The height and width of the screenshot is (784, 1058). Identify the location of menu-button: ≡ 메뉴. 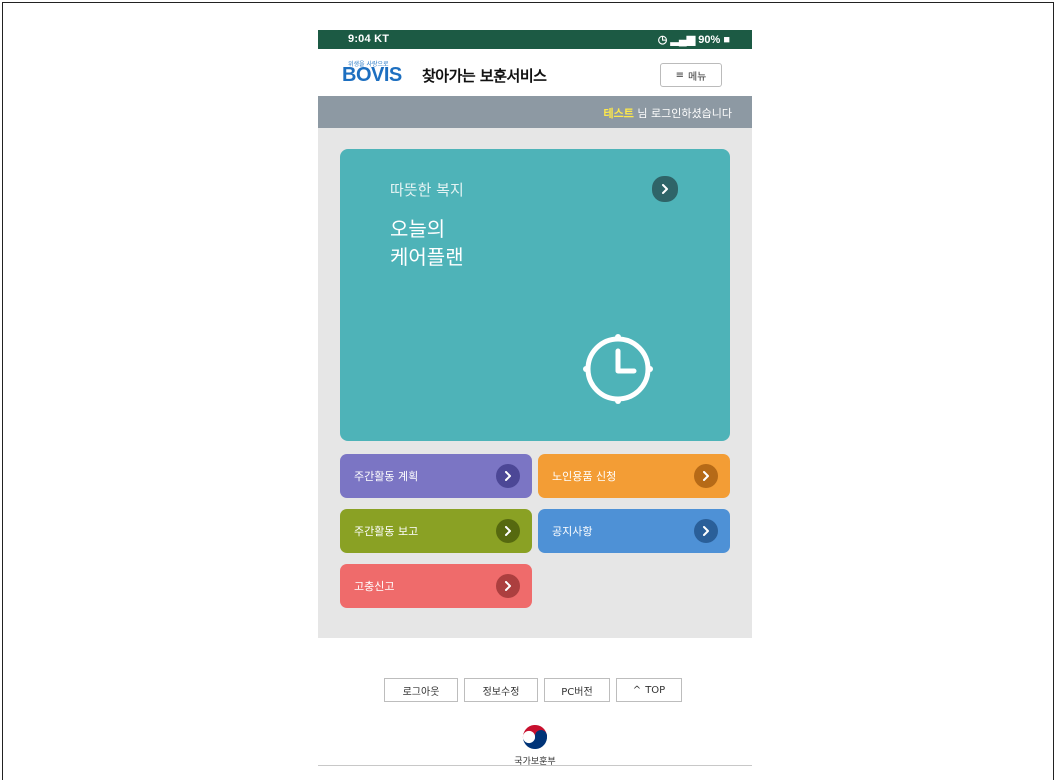
(691, 75).